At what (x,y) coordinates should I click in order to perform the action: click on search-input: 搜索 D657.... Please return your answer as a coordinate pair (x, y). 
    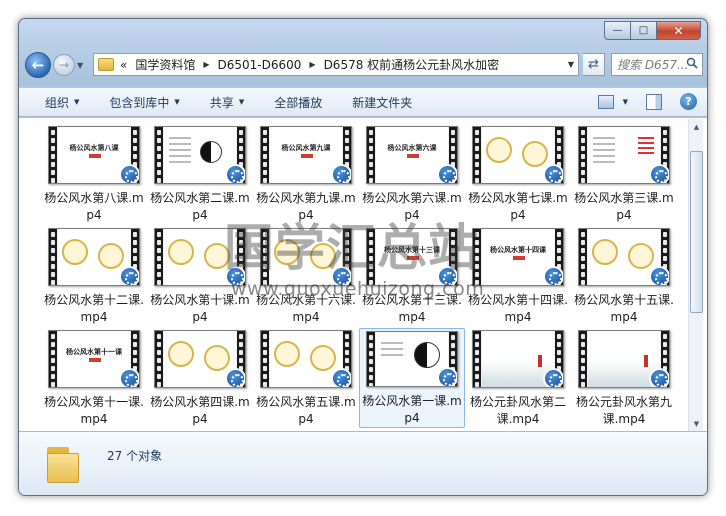
    Looking at the image, I should click on (657, 64).